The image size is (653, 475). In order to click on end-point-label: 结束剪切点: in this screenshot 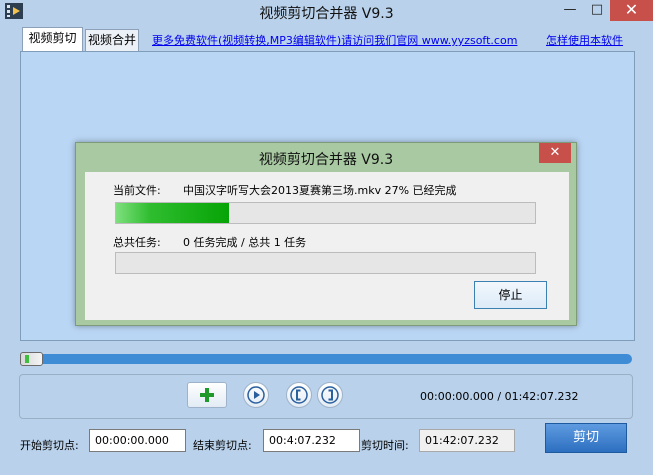, I will do `click(222, 445)`.